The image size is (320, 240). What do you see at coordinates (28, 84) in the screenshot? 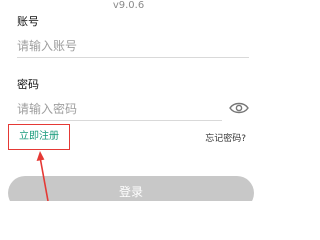
I see `password-label: 密码` at bounding box center [28, 84].